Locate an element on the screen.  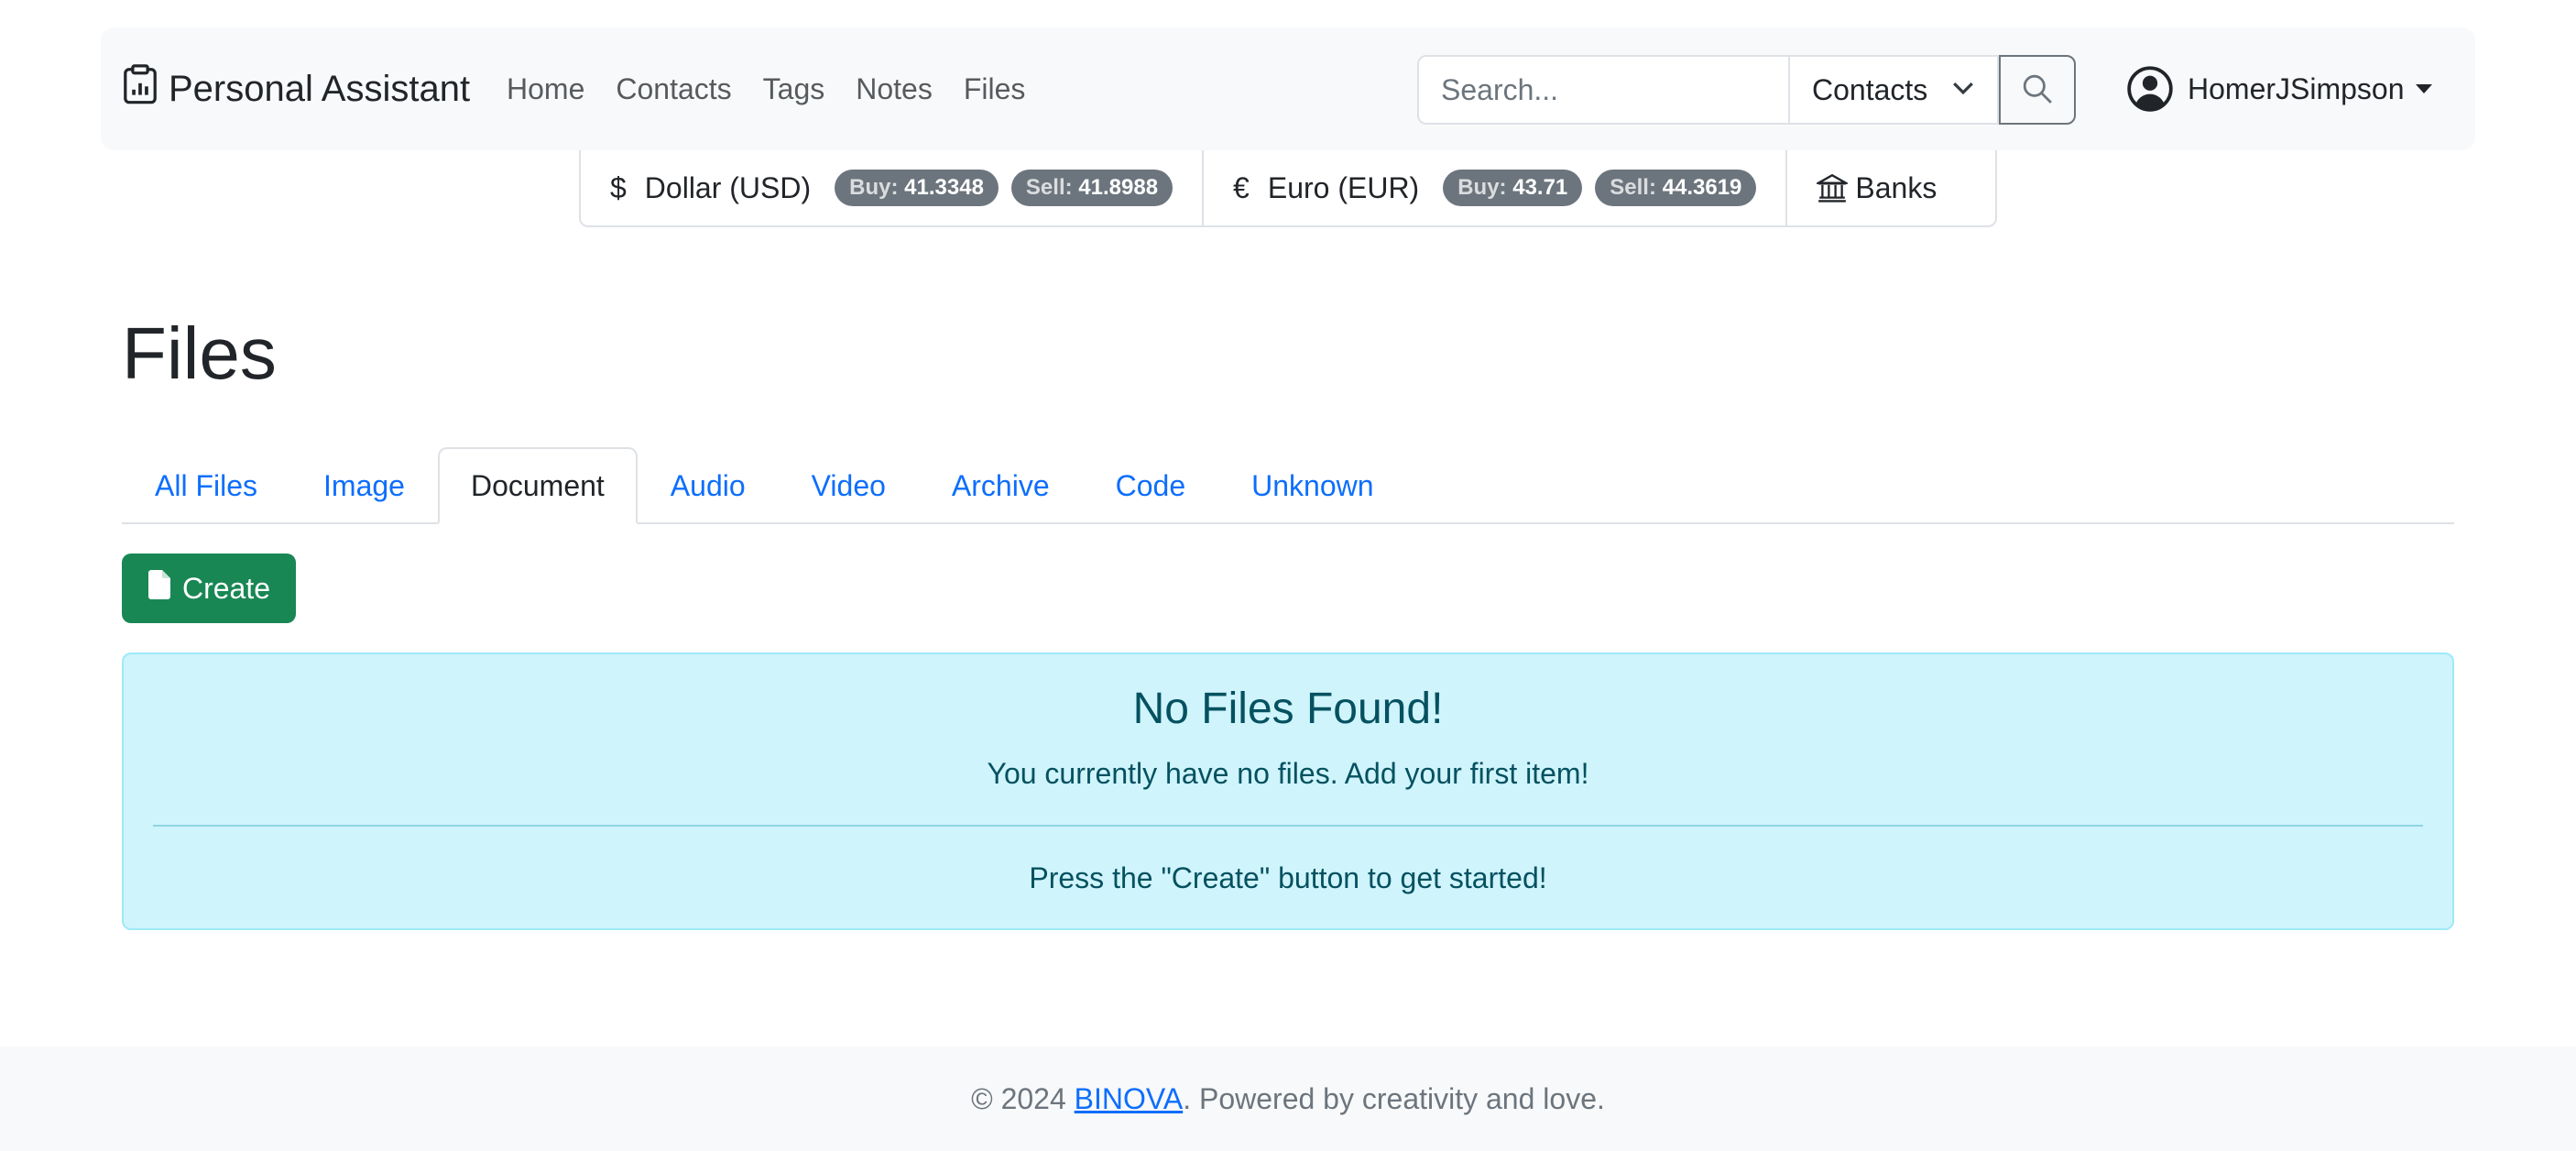
user-menu-toggle: HomerJSimpson is located at coordinates (2280, 88).